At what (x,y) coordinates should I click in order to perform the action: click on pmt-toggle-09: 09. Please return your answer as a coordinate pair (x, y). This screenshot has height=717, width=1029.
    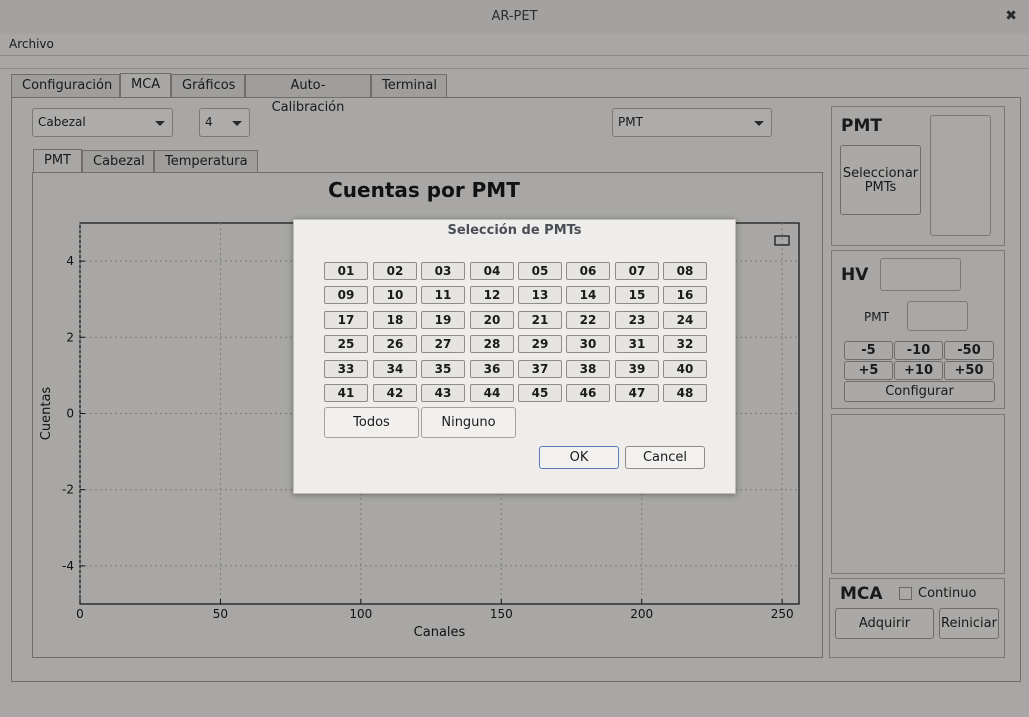
    Looking at the image, I should click on (346, 295).